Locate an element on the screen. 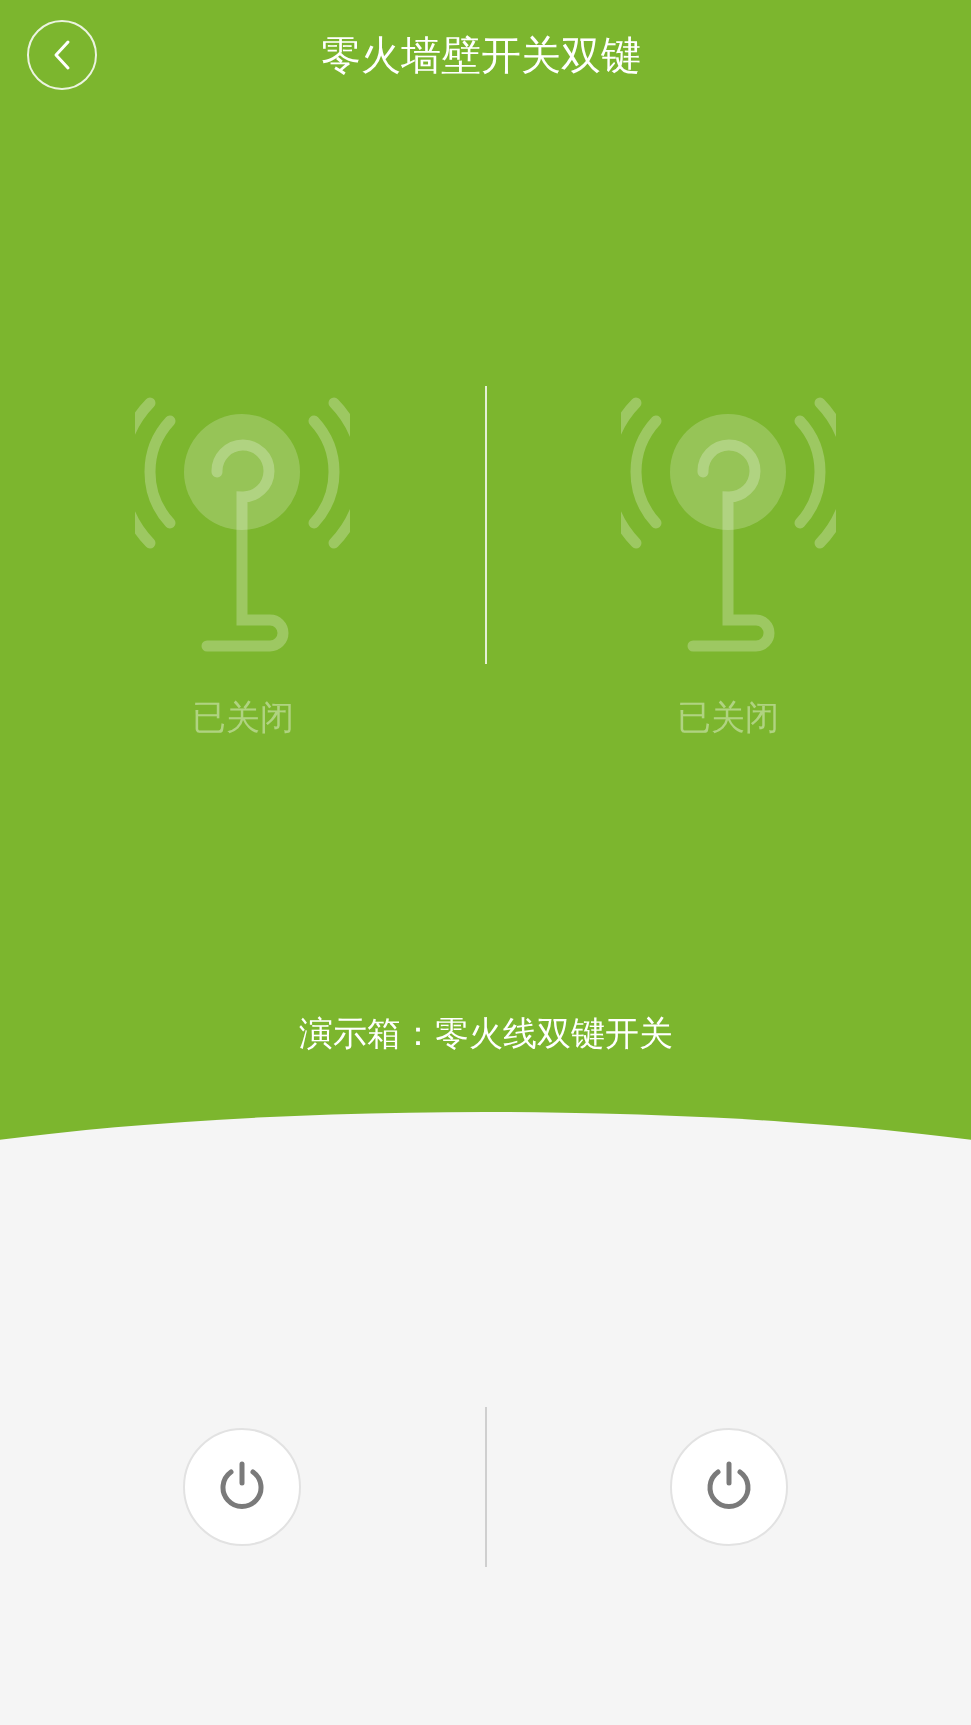  back-button is located at coordinates (62, 55).